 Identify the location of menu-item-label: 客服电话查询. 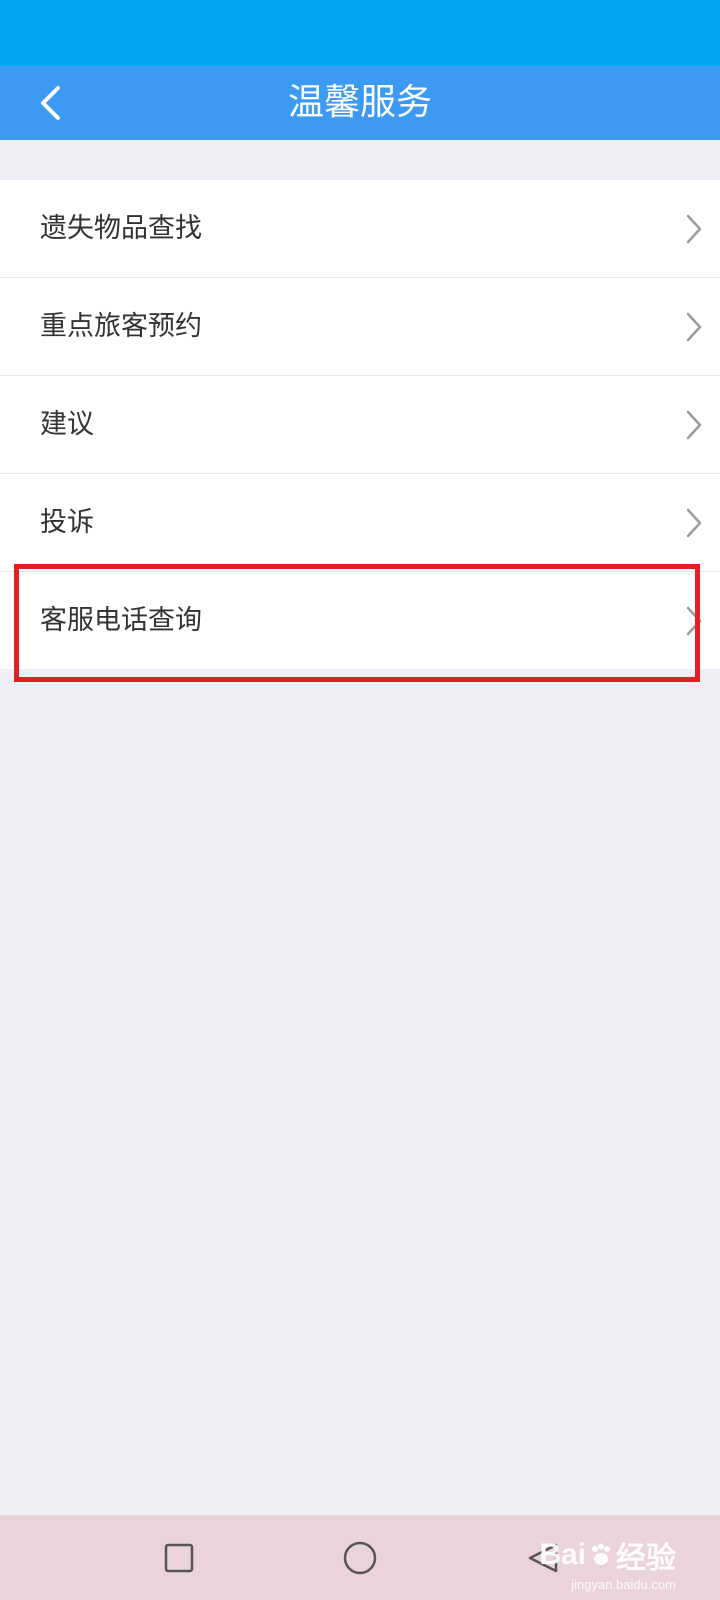
(121, 620).